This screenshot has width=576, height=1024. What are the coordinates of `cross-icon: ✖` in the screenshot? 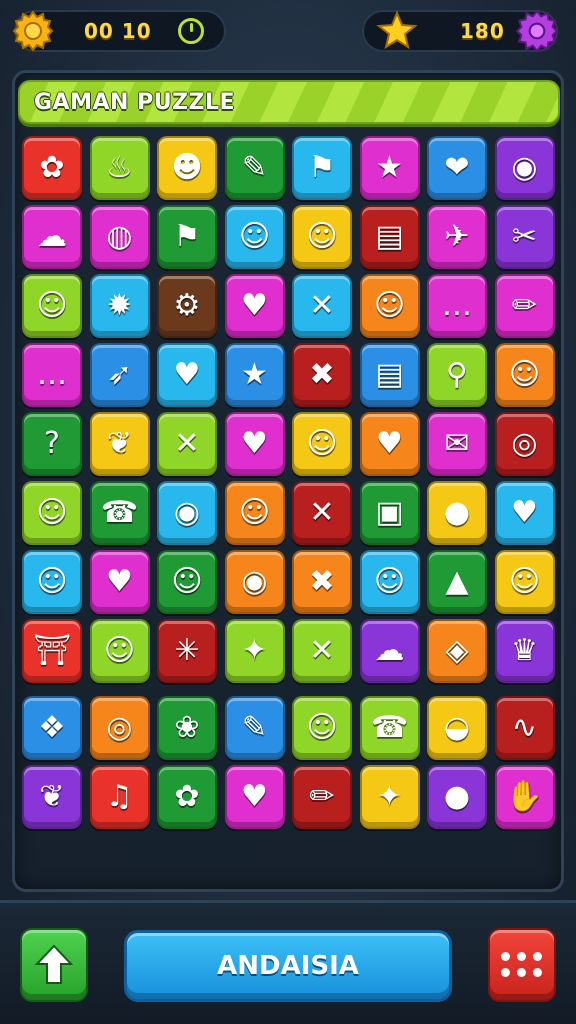 It's located at (322, 581).